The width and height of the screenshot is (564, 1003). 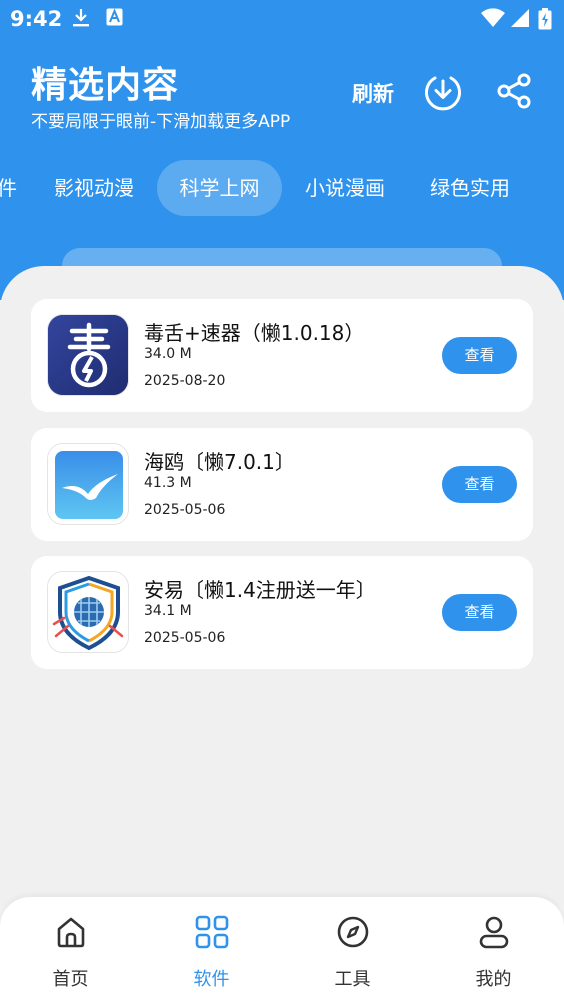 What do you see at coordinates (282, 19) in the screenshot?
I see `status-bar: 9:42` at bounding box center [282, 19].